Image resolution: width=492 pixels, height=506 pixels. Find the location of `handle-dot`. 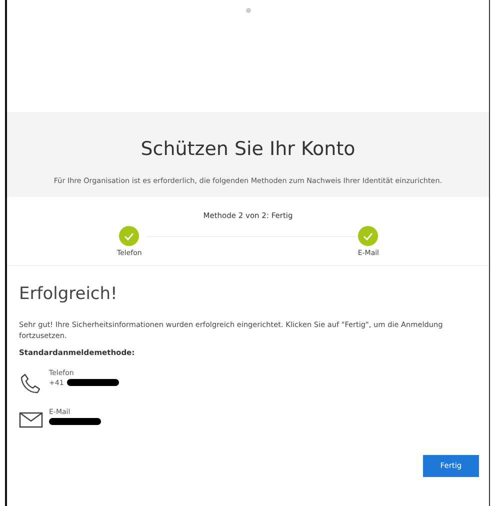

handle-dot is located at coordinates (248, 10).